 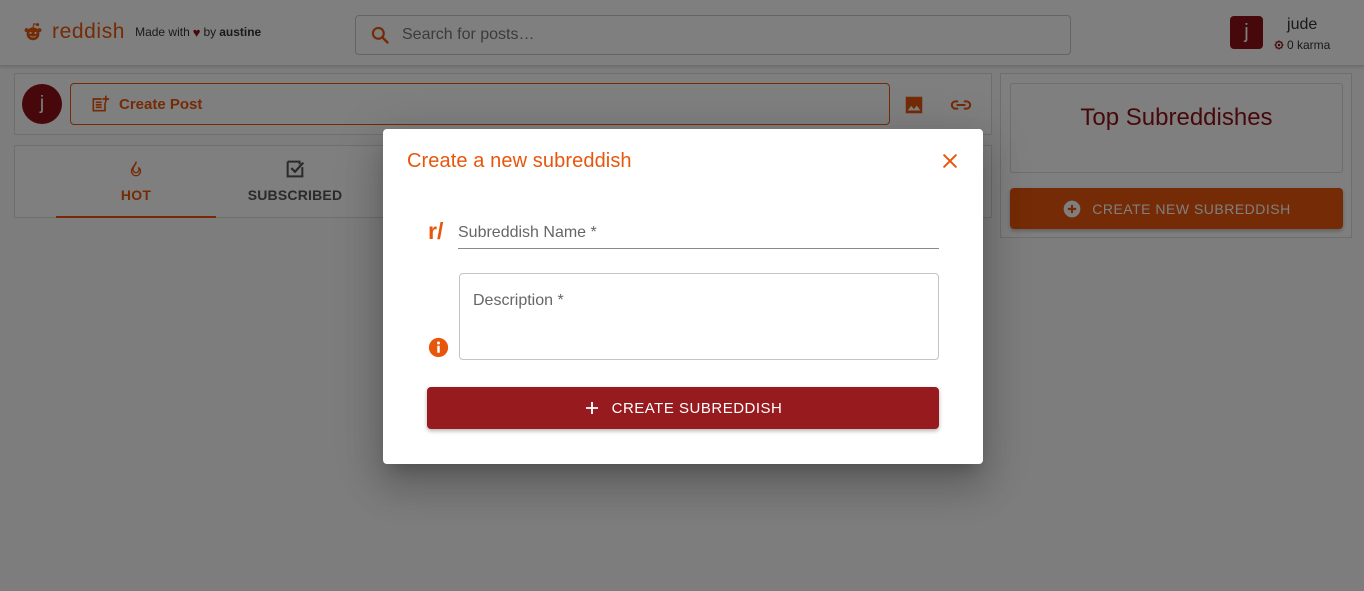 What do you see at coordinates (519, 161) in the screenshot?
I see `dialog-title: Create a new subreddish` at bounding box center [519, 161].